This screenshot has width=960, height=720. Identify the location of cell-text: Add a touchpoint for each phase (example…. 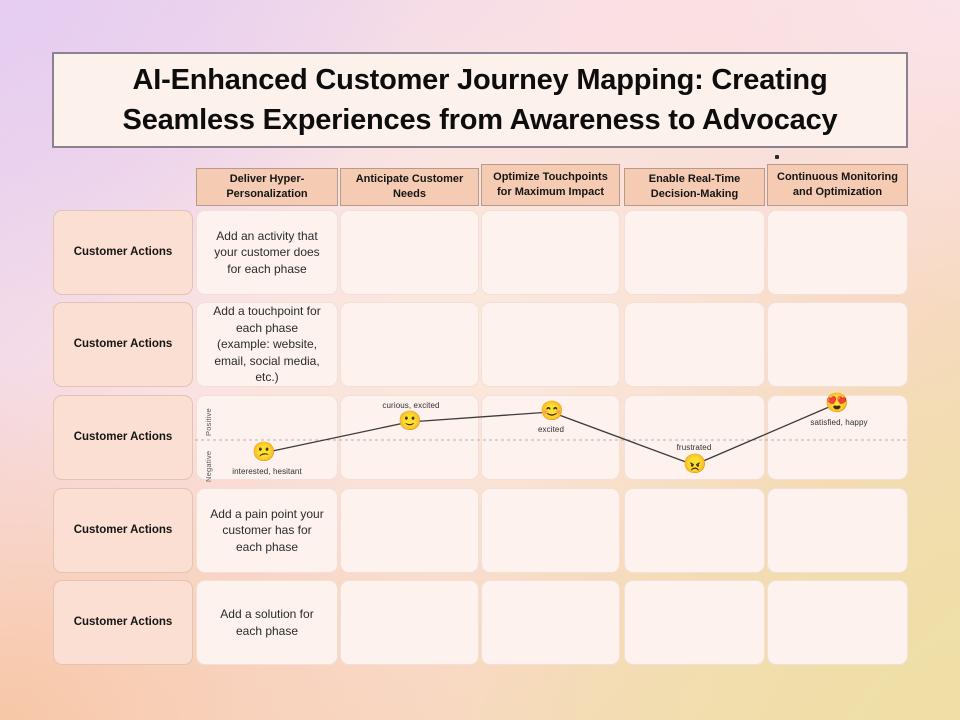
(267, 344).